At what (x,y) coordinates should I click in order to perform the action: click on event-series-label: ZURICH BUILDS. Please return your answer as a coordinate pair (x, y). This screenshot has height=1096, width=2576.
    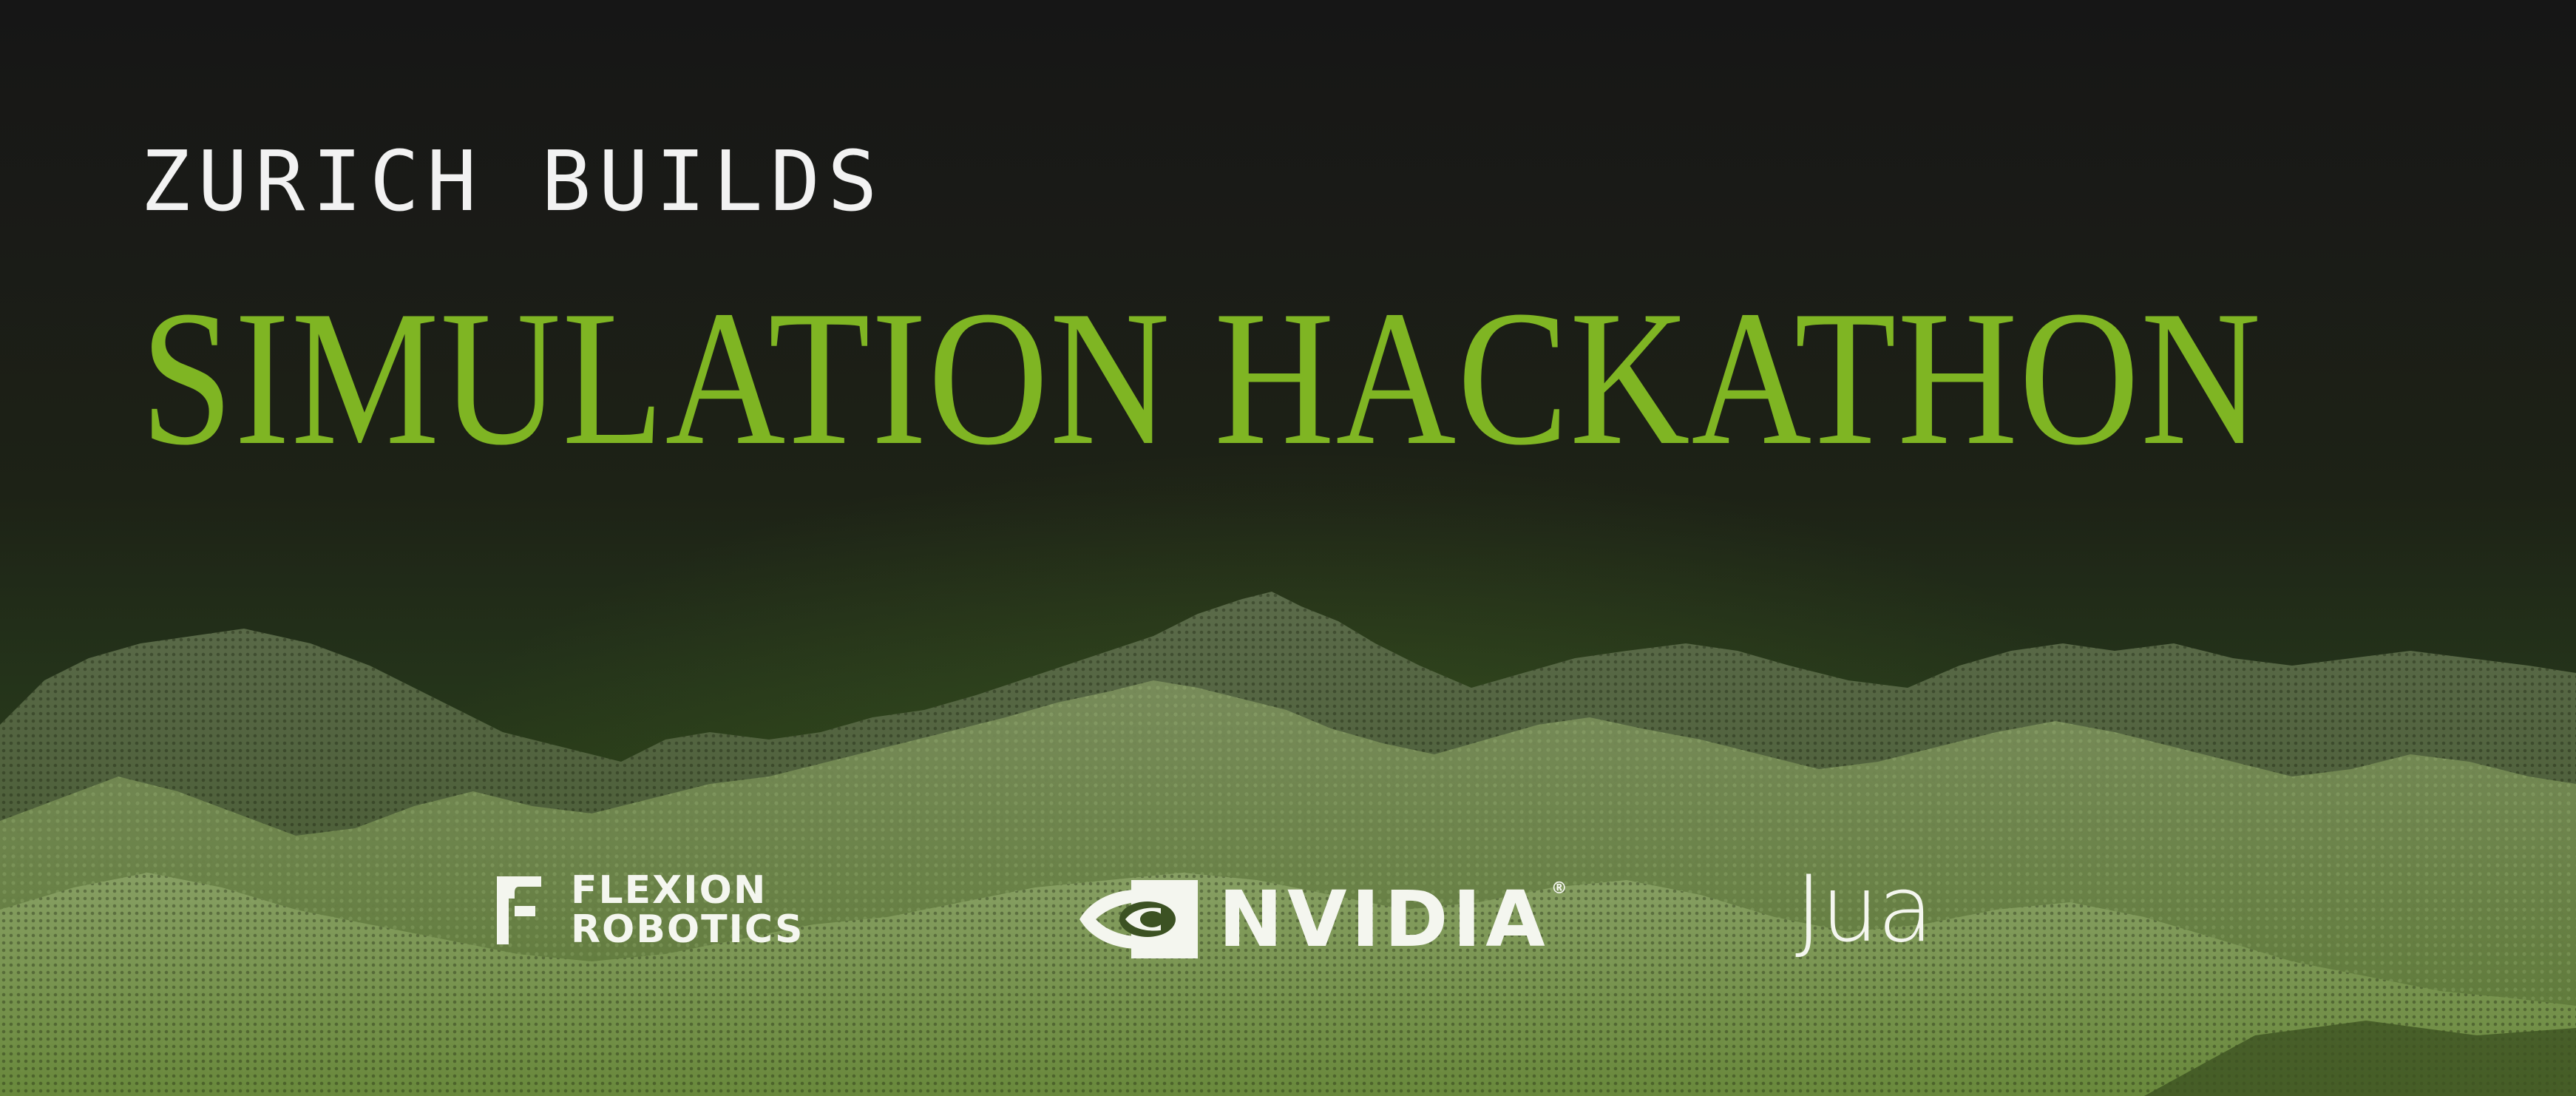
    Looking at the image, I should click on (512, 182).